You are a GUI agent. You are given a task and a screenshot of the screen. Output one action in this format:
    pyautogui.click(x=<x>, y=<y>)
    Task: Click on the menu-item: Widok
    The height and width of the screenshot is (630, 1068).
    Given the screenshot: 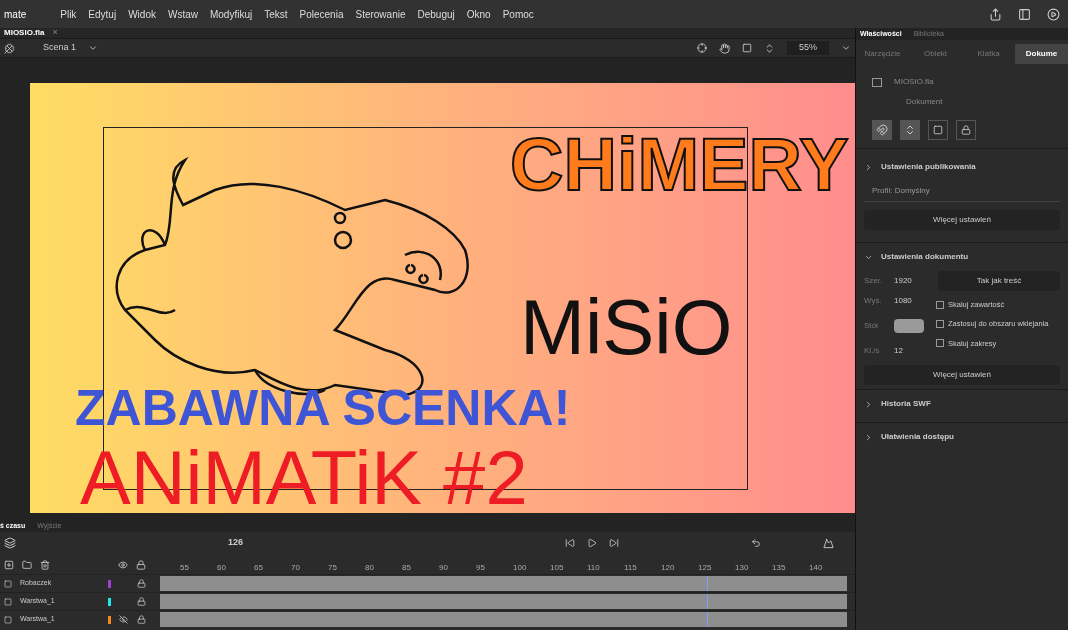 What is the action you would take?
    pyautogui.click(x=142, y=14)
    